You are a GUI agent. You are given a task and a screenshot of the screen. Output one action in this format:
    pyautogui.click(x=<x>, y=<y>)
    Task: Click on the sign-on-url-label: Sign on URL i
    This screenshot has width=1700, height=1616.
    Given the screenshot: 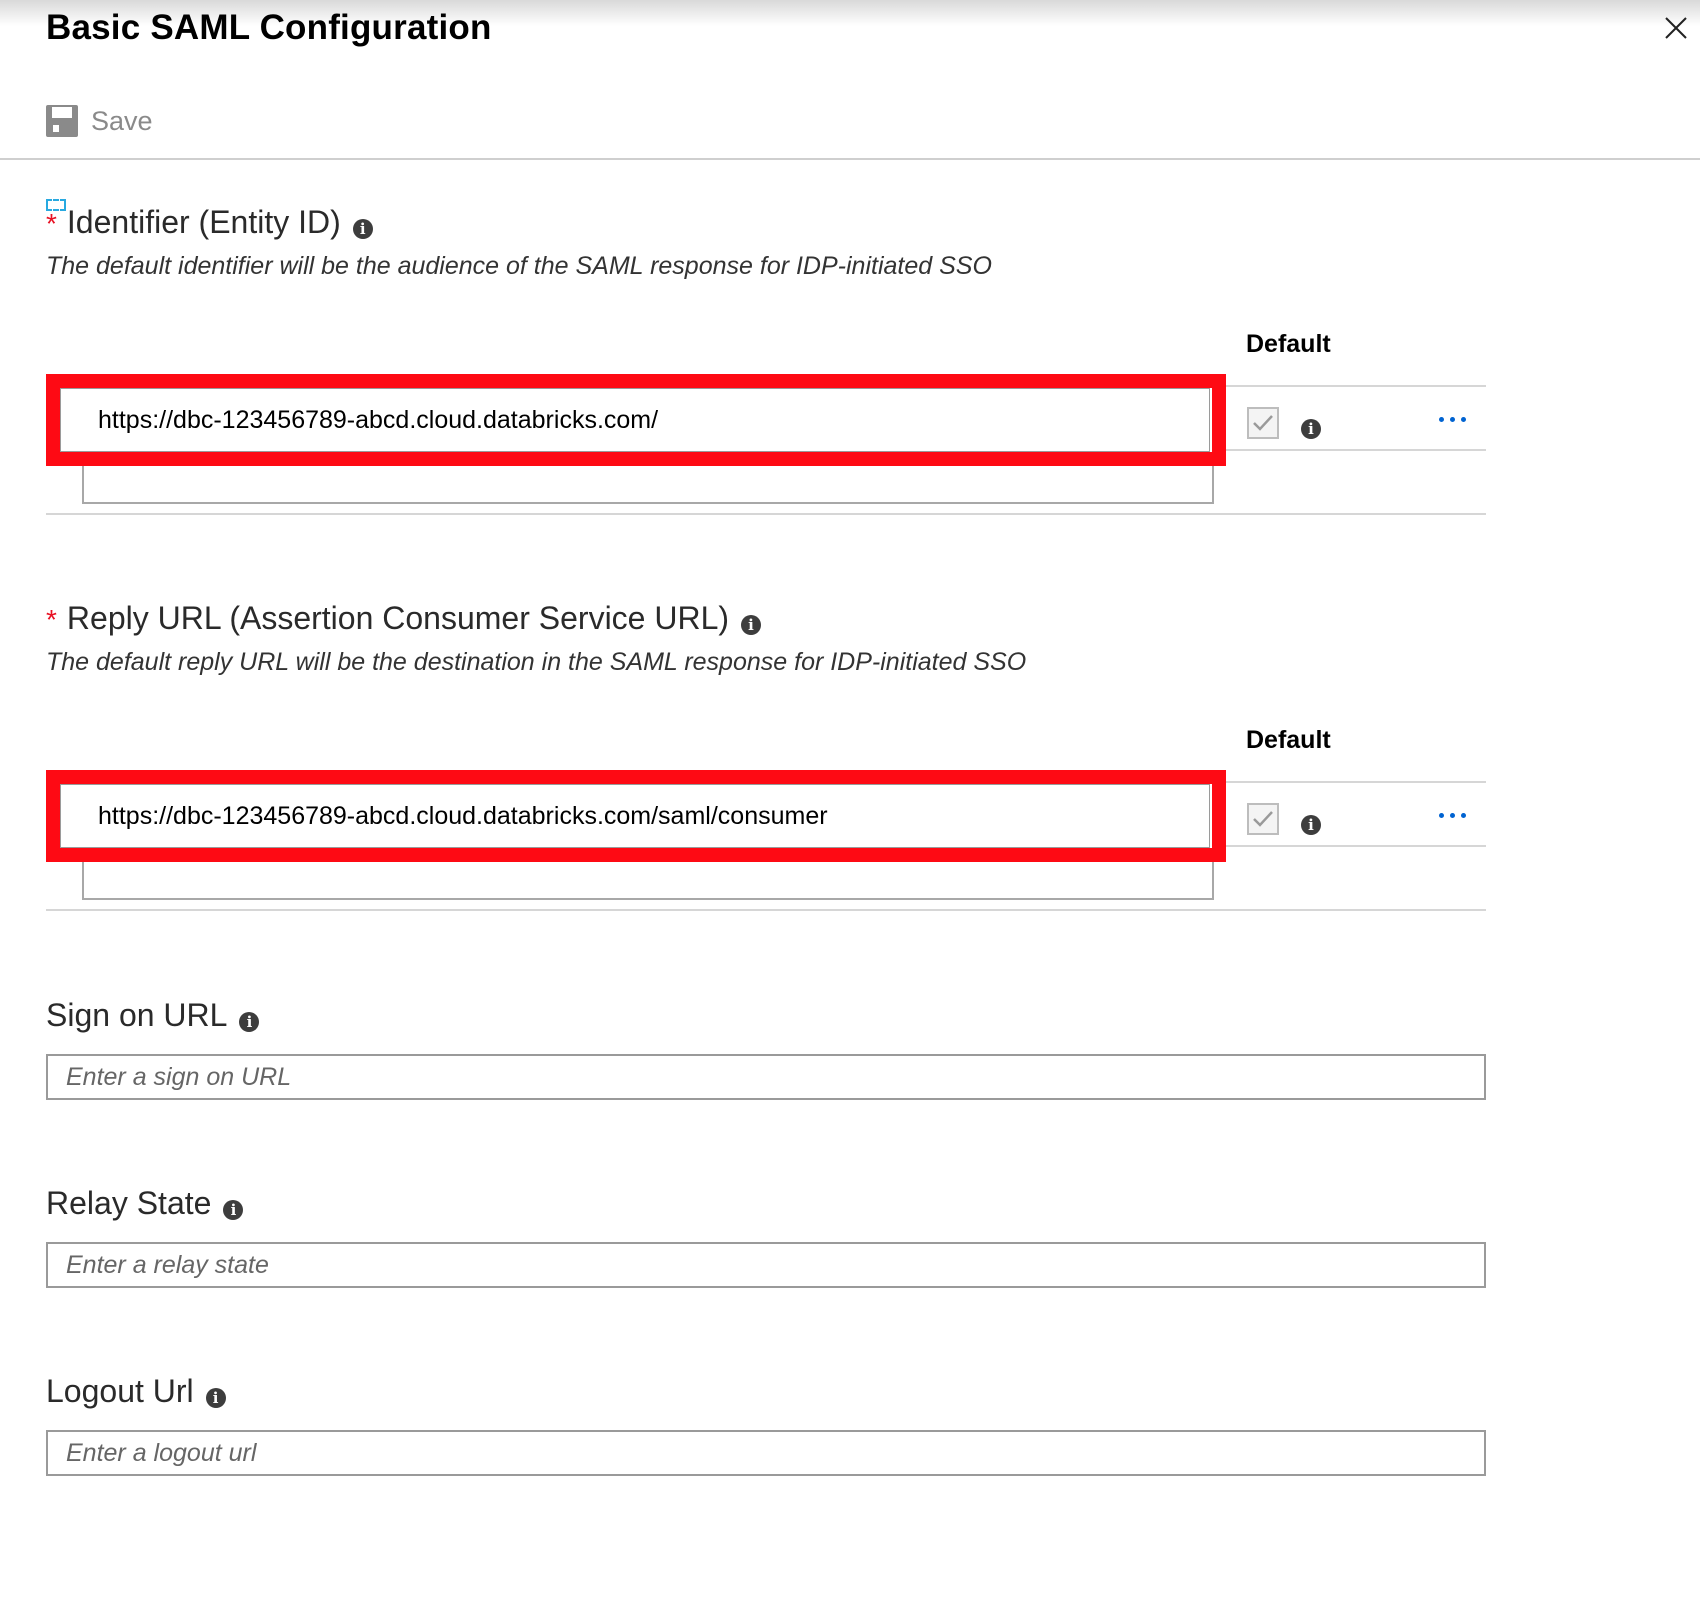 What is the action you would take?
    pyautogui.click(x=153, y=1015)
    